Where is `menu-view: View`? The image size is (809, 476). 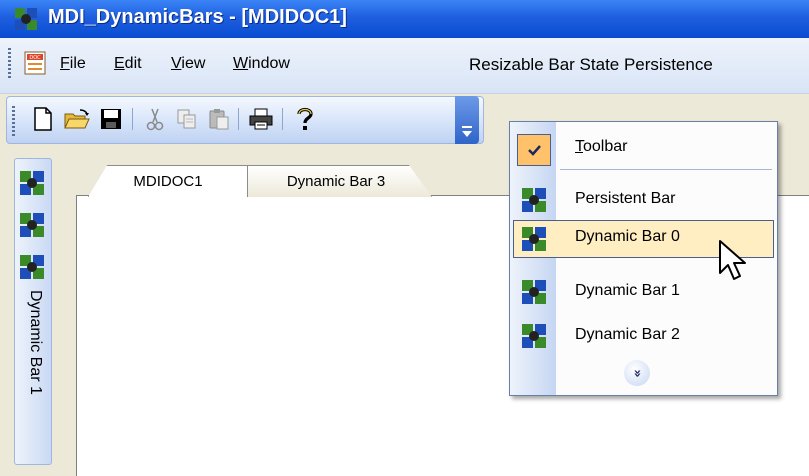
menu-view: View is located at coordinates (188, 64).